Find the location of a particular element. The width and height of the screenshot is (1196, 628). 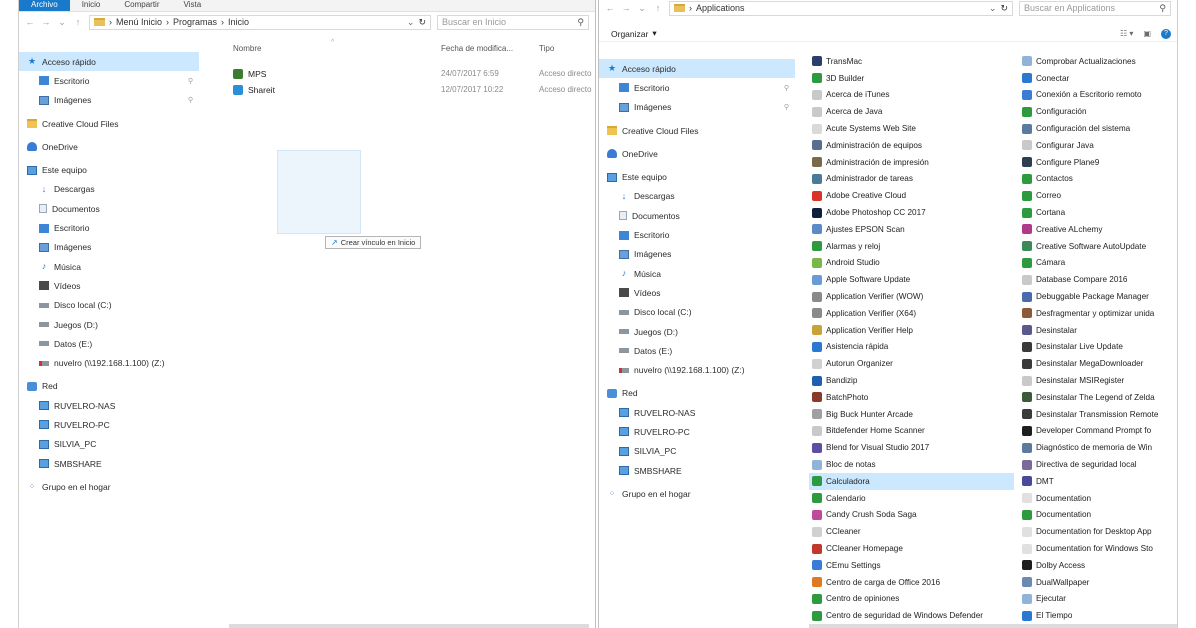

app-item: Configuración del sistema is located at coordinates (1098, 128).